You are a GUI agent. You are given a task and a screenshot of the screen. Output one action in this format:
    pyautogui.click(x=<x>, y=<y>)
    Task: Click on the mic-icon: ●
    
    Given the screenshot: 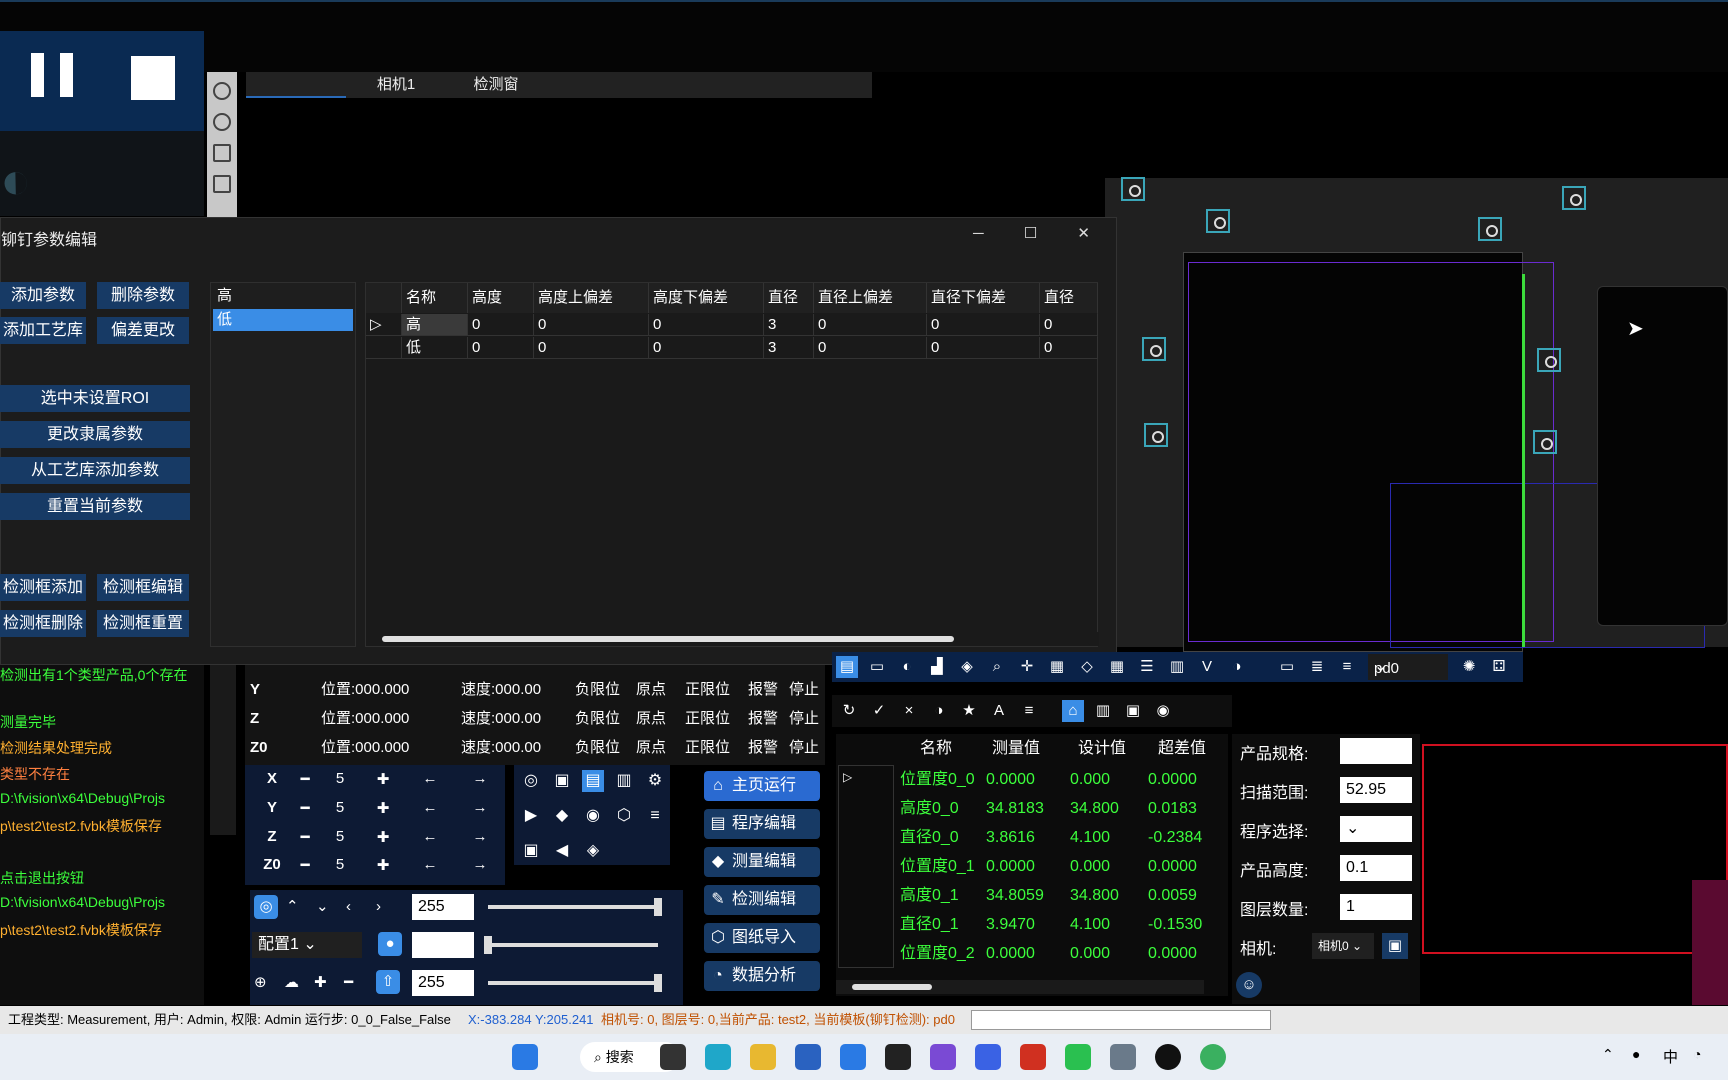 What is the action you would take?
    pyautogui.click(x=1636, y=1054)
    